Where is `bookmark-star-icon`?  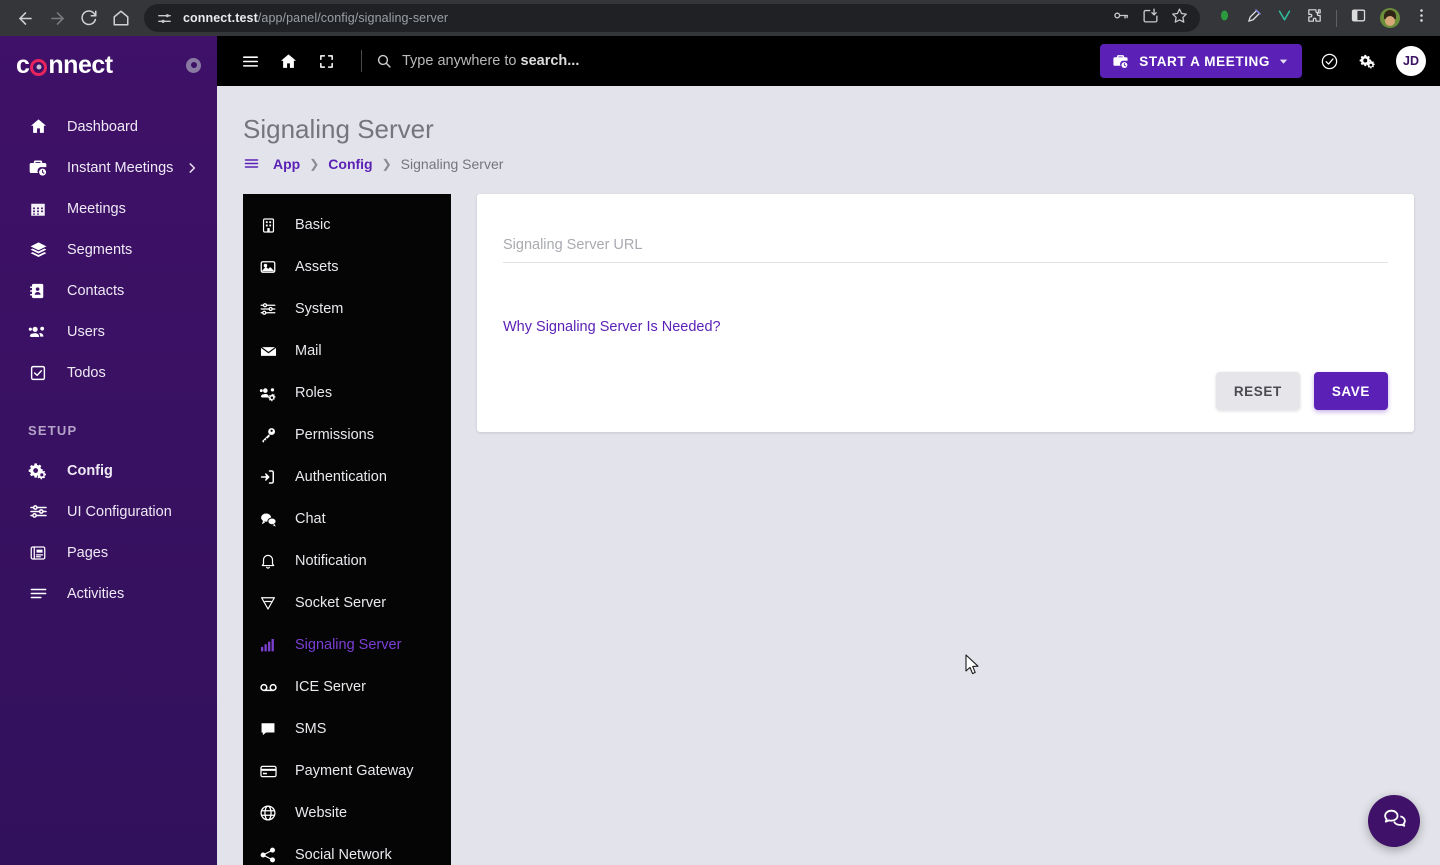 bookmark-star-icon is located at coordinates (1179, 18).